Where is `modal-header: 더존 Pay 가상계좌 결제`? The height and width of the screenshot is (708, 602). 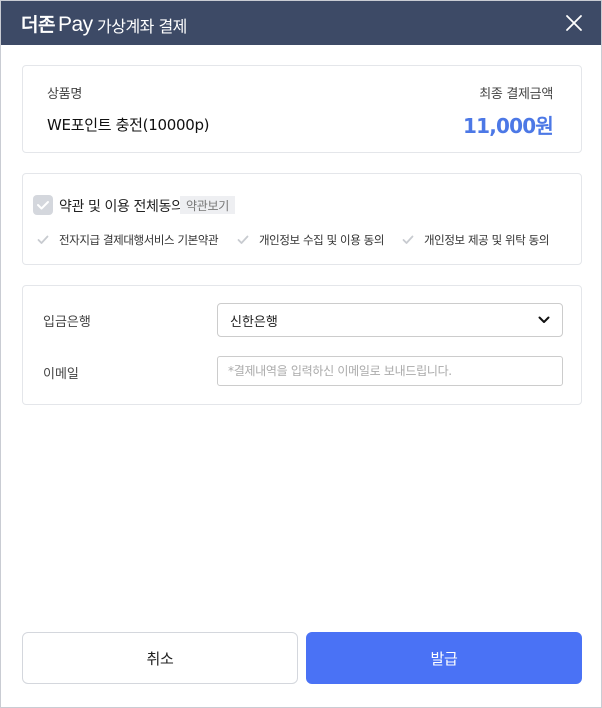
modal-header: 더존 Pay 가상계좌 결제 is located at coordinates (301, 23).